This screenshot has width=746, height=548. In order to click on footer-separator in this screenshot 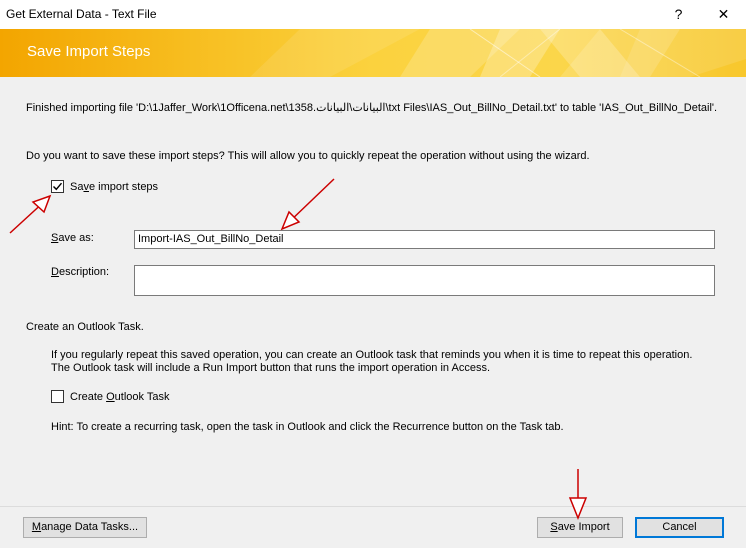, I will do `click(373, 506)`.